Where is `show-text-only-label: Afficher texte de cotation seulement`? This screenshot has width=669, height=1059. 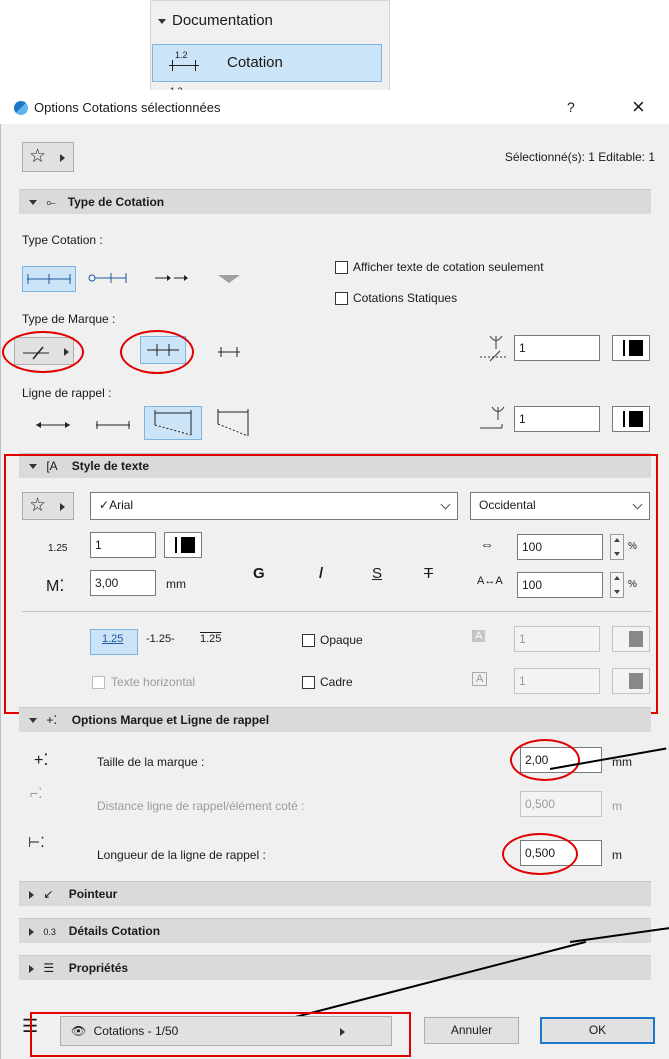 show-text-only-label: Afficher texte de cotation seulement is located at coordinates (448, 267).